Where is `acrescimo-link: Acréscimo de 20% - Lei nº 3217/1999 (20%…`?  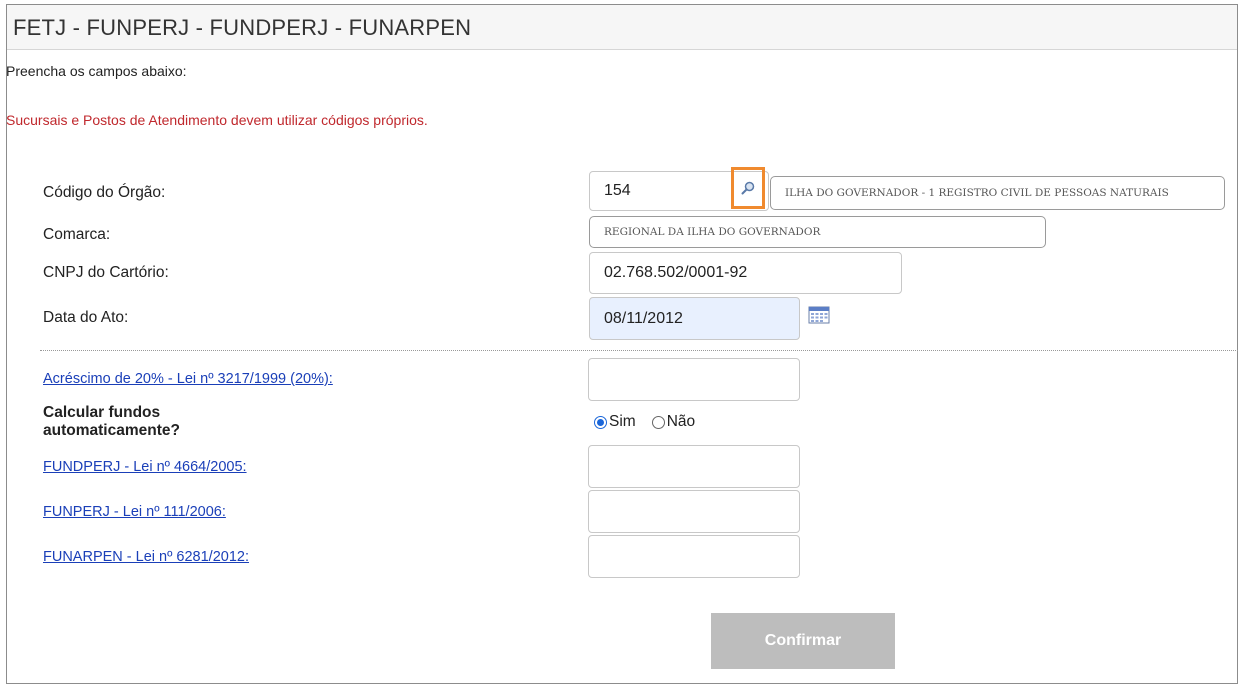 acrescimo-link: Acréscimo de 20% - Lei nº 3217/1999 (20%… is located at coordinates (188, 379).